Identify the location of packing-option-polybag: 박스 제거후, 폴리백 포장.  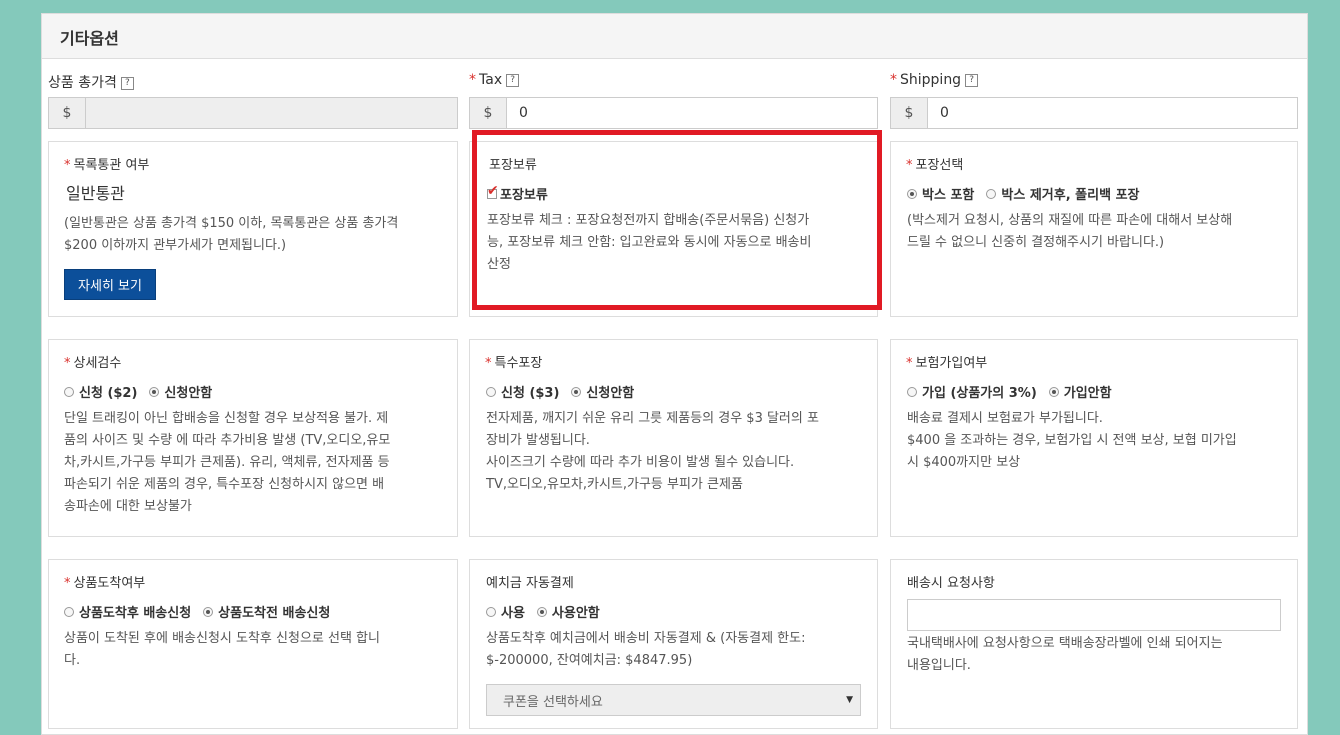
(1063, 193).